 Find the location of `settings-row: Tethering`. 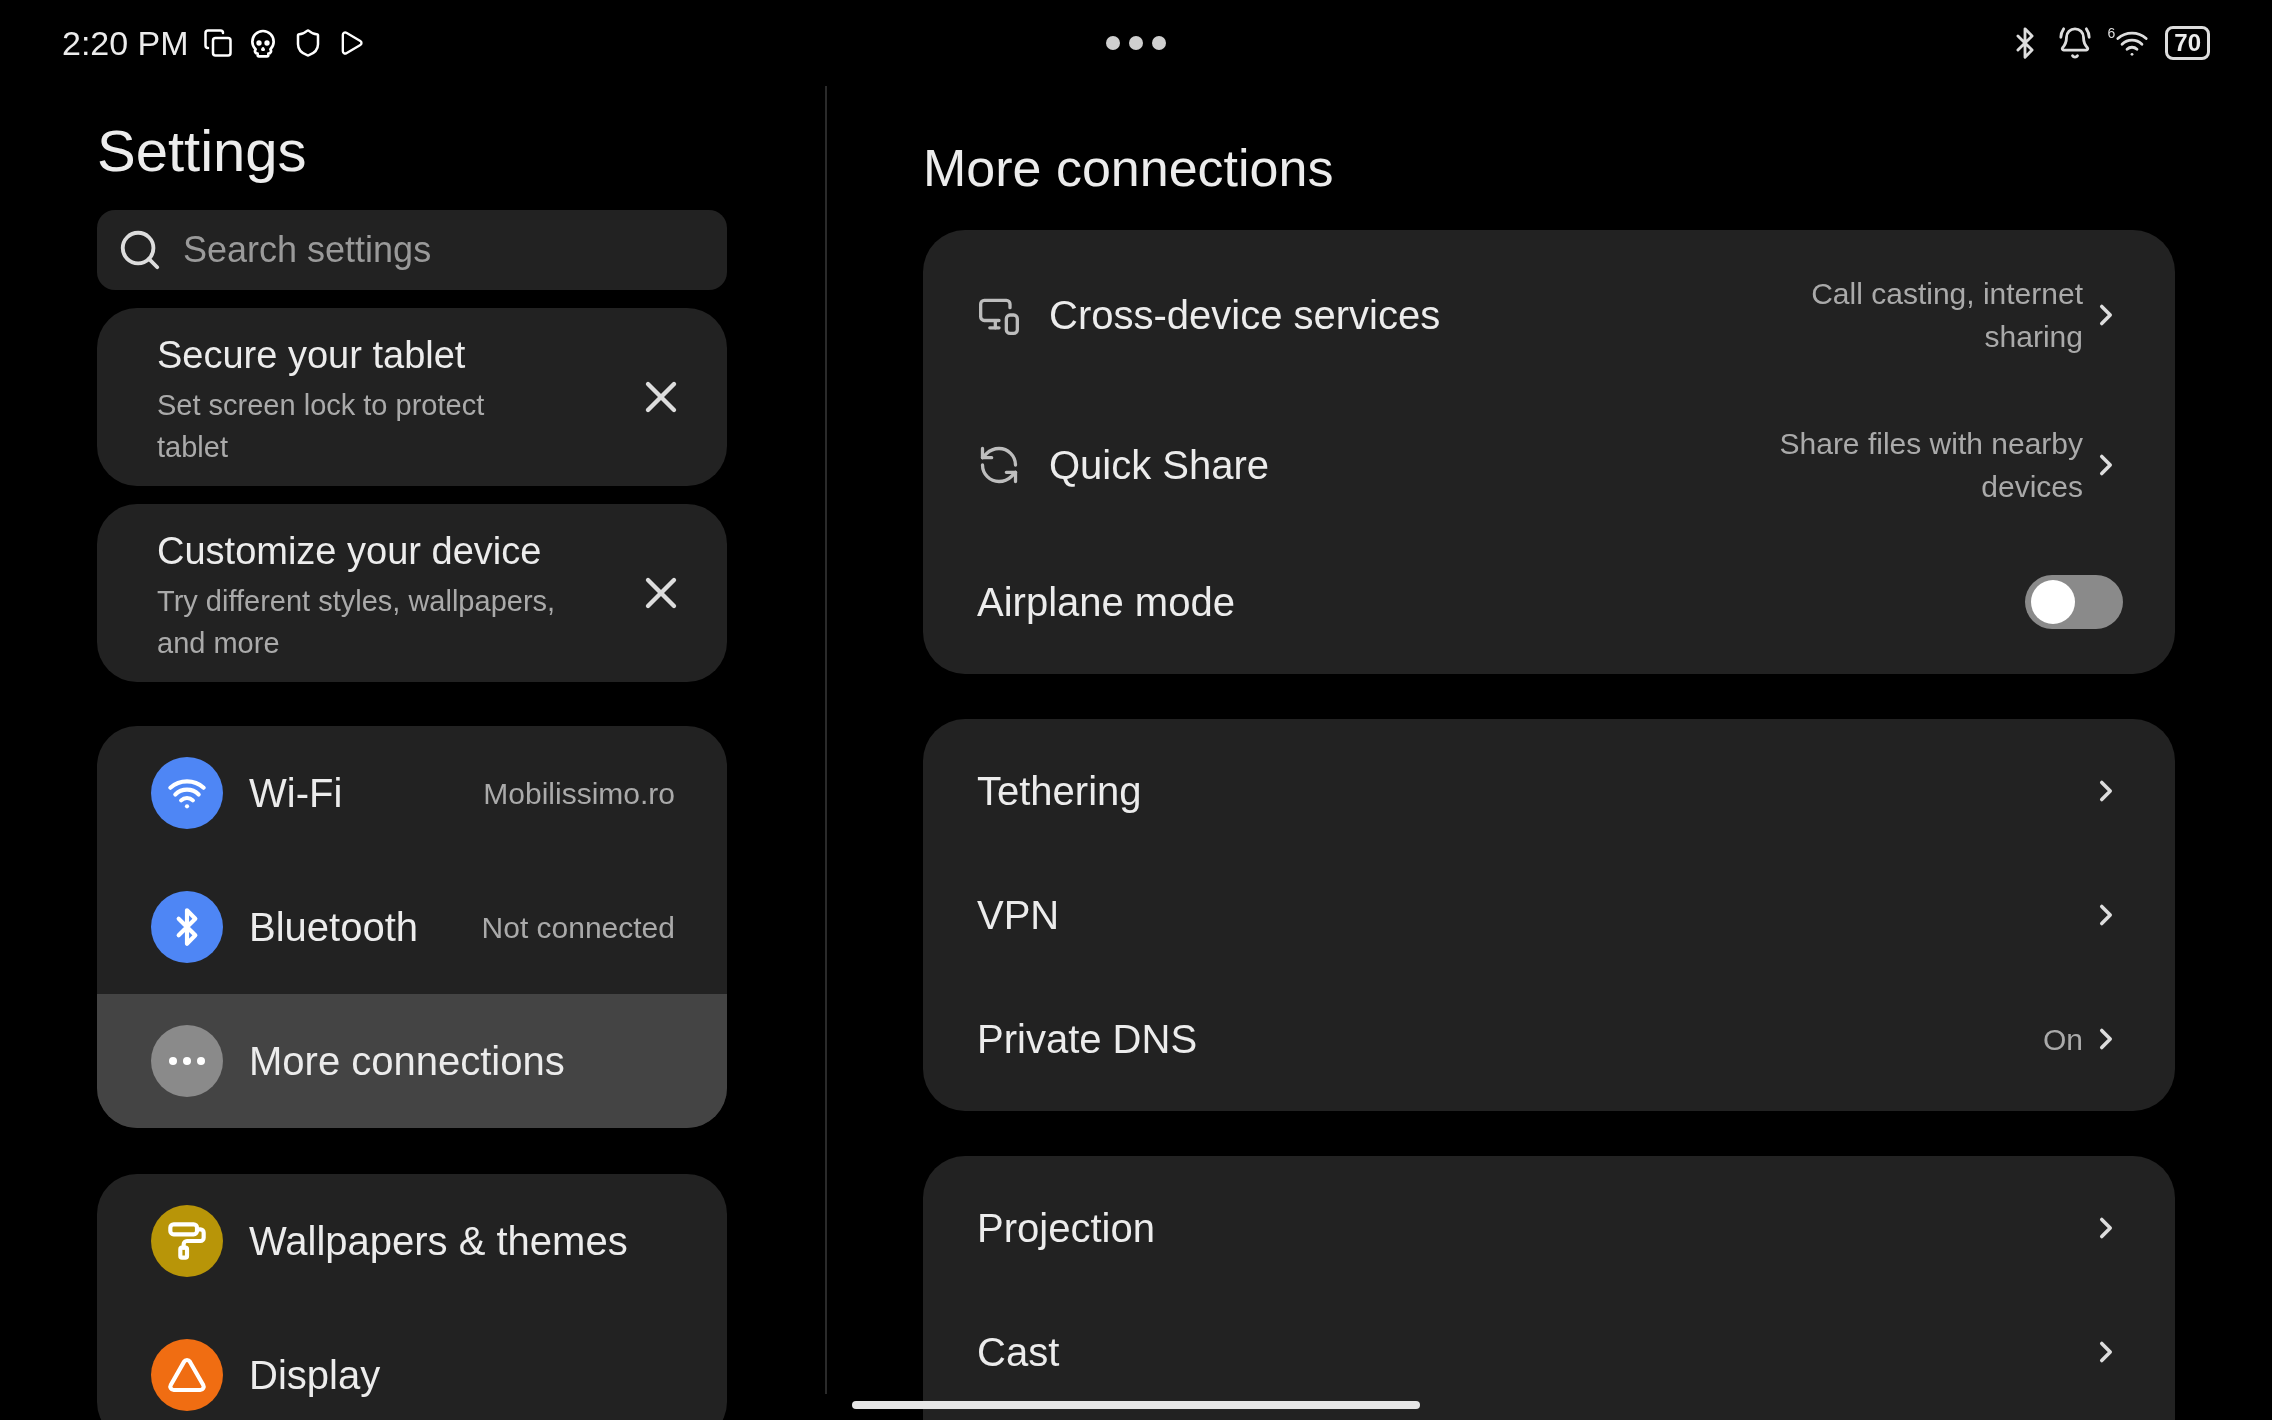

settings-row: Tethering is located at coordinates (1549, 791).